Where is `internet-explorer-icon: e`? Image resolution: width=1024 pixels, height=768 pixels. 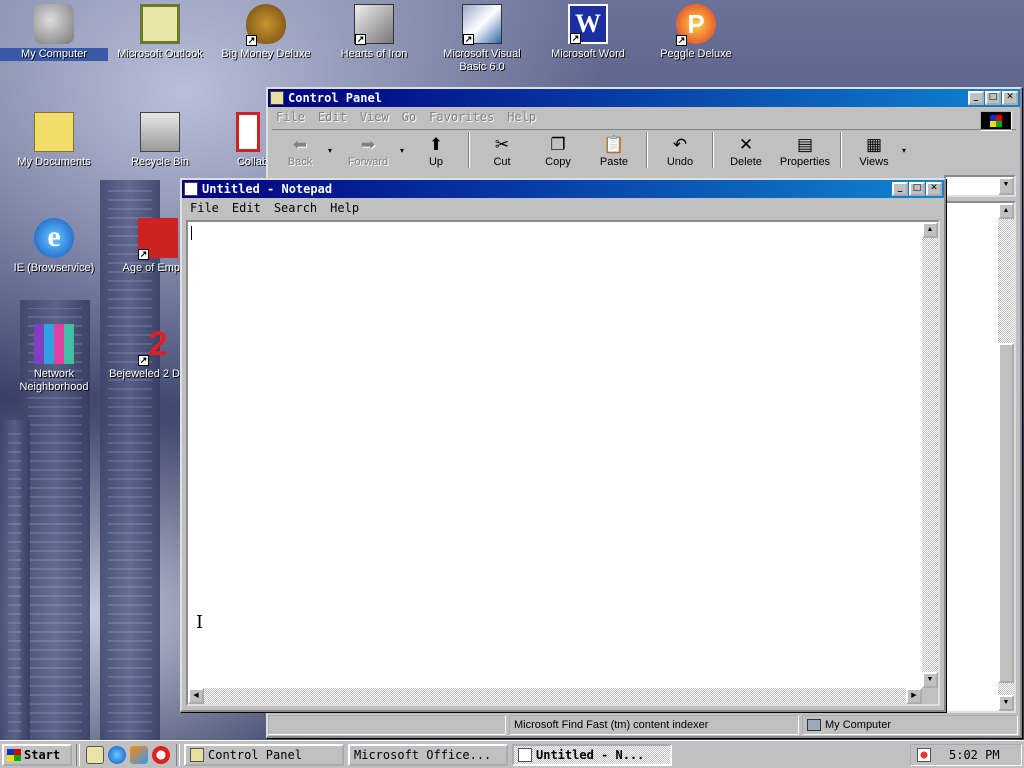 internet-explorer-icon: e is located at coordinates (54, 238).